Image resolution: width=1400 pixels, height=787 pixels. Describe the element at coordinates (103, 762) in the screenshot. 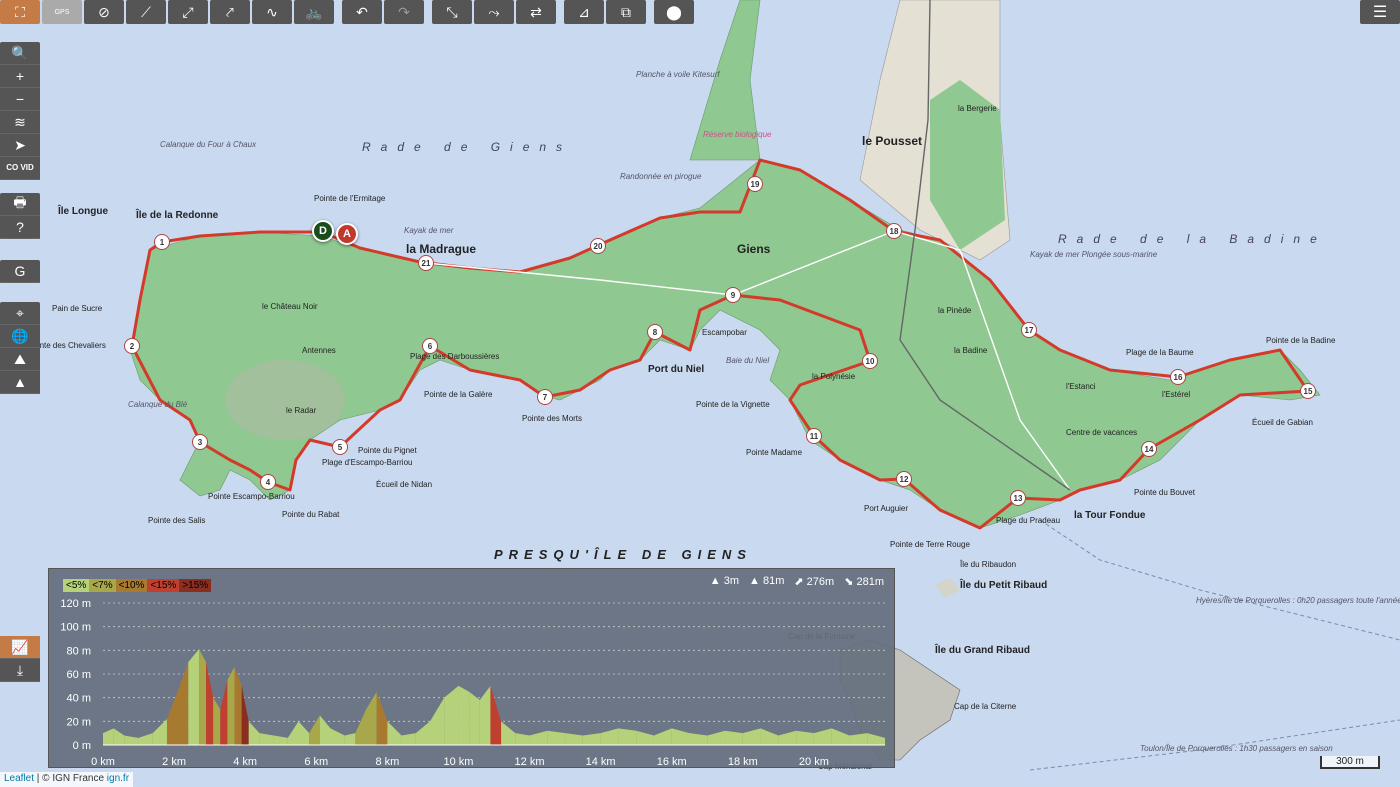

I see `x-tick-label: 0 km` at that location.